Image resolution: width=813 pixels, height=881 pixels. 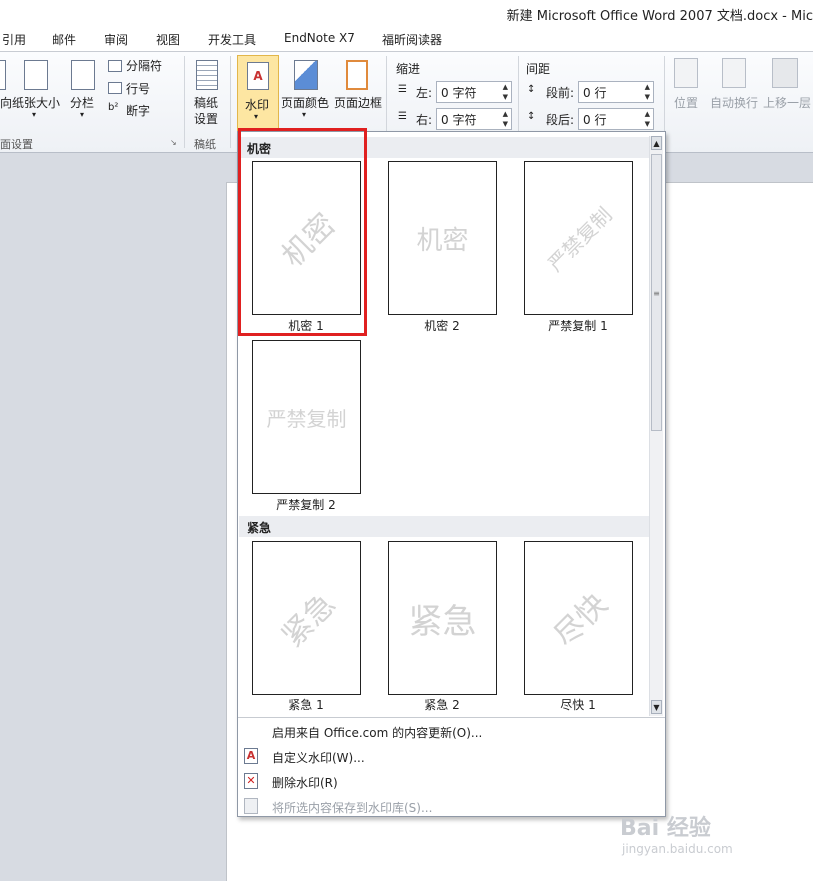 What do you see at coordinates (459, 93) in the screenshot?
I see `indent-left-value: 0 字符` at bounding box center [459, 93].